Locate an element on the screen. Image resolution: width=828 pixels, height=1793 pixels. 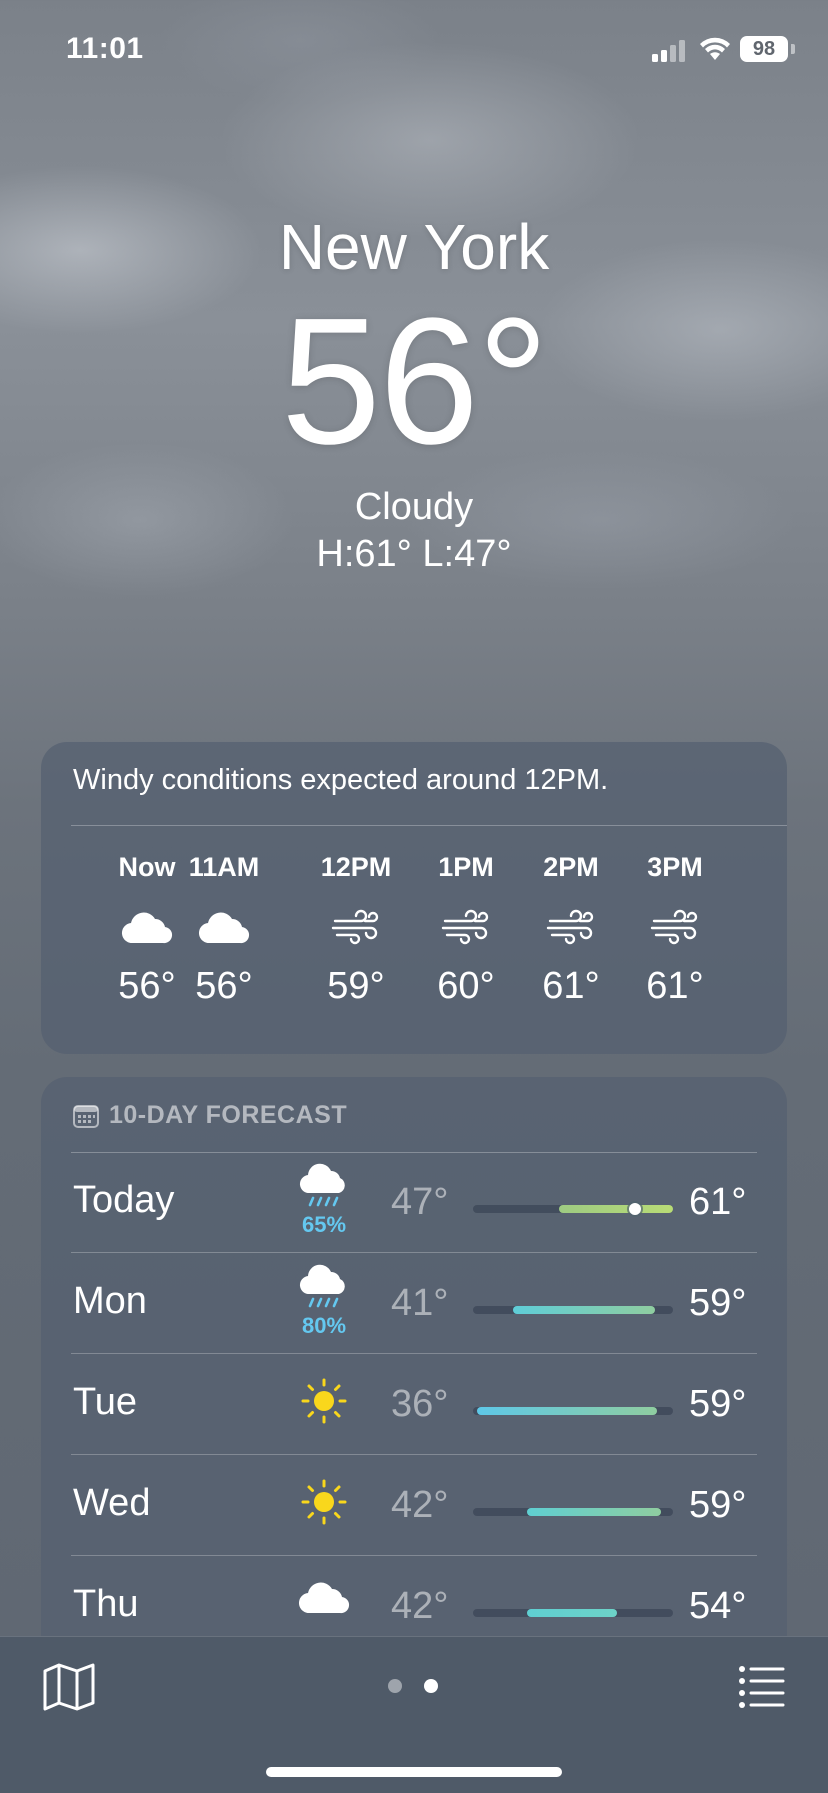
current-temperature-dot is located at coordinates (635, 1209).